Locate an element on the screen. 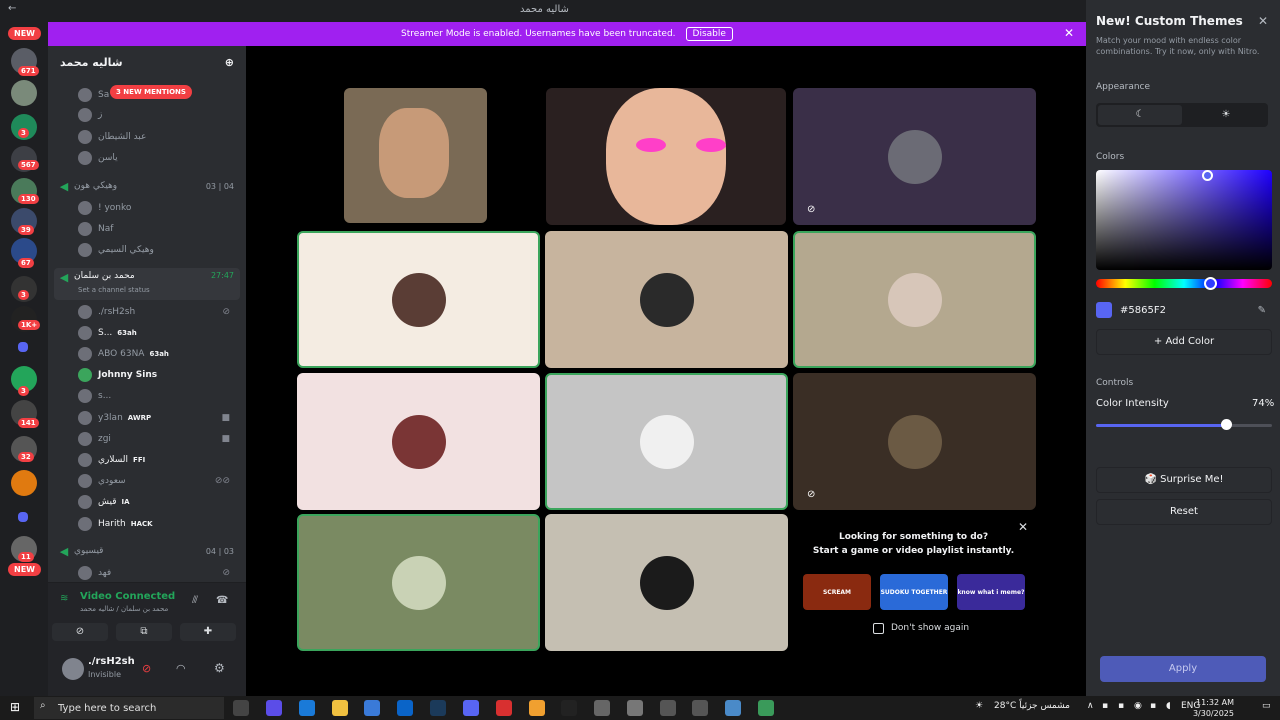 This screenshot has width=1280, height=720. clock: 11:32 AM 3/30/2025 is located at coordinates (1213, 708).